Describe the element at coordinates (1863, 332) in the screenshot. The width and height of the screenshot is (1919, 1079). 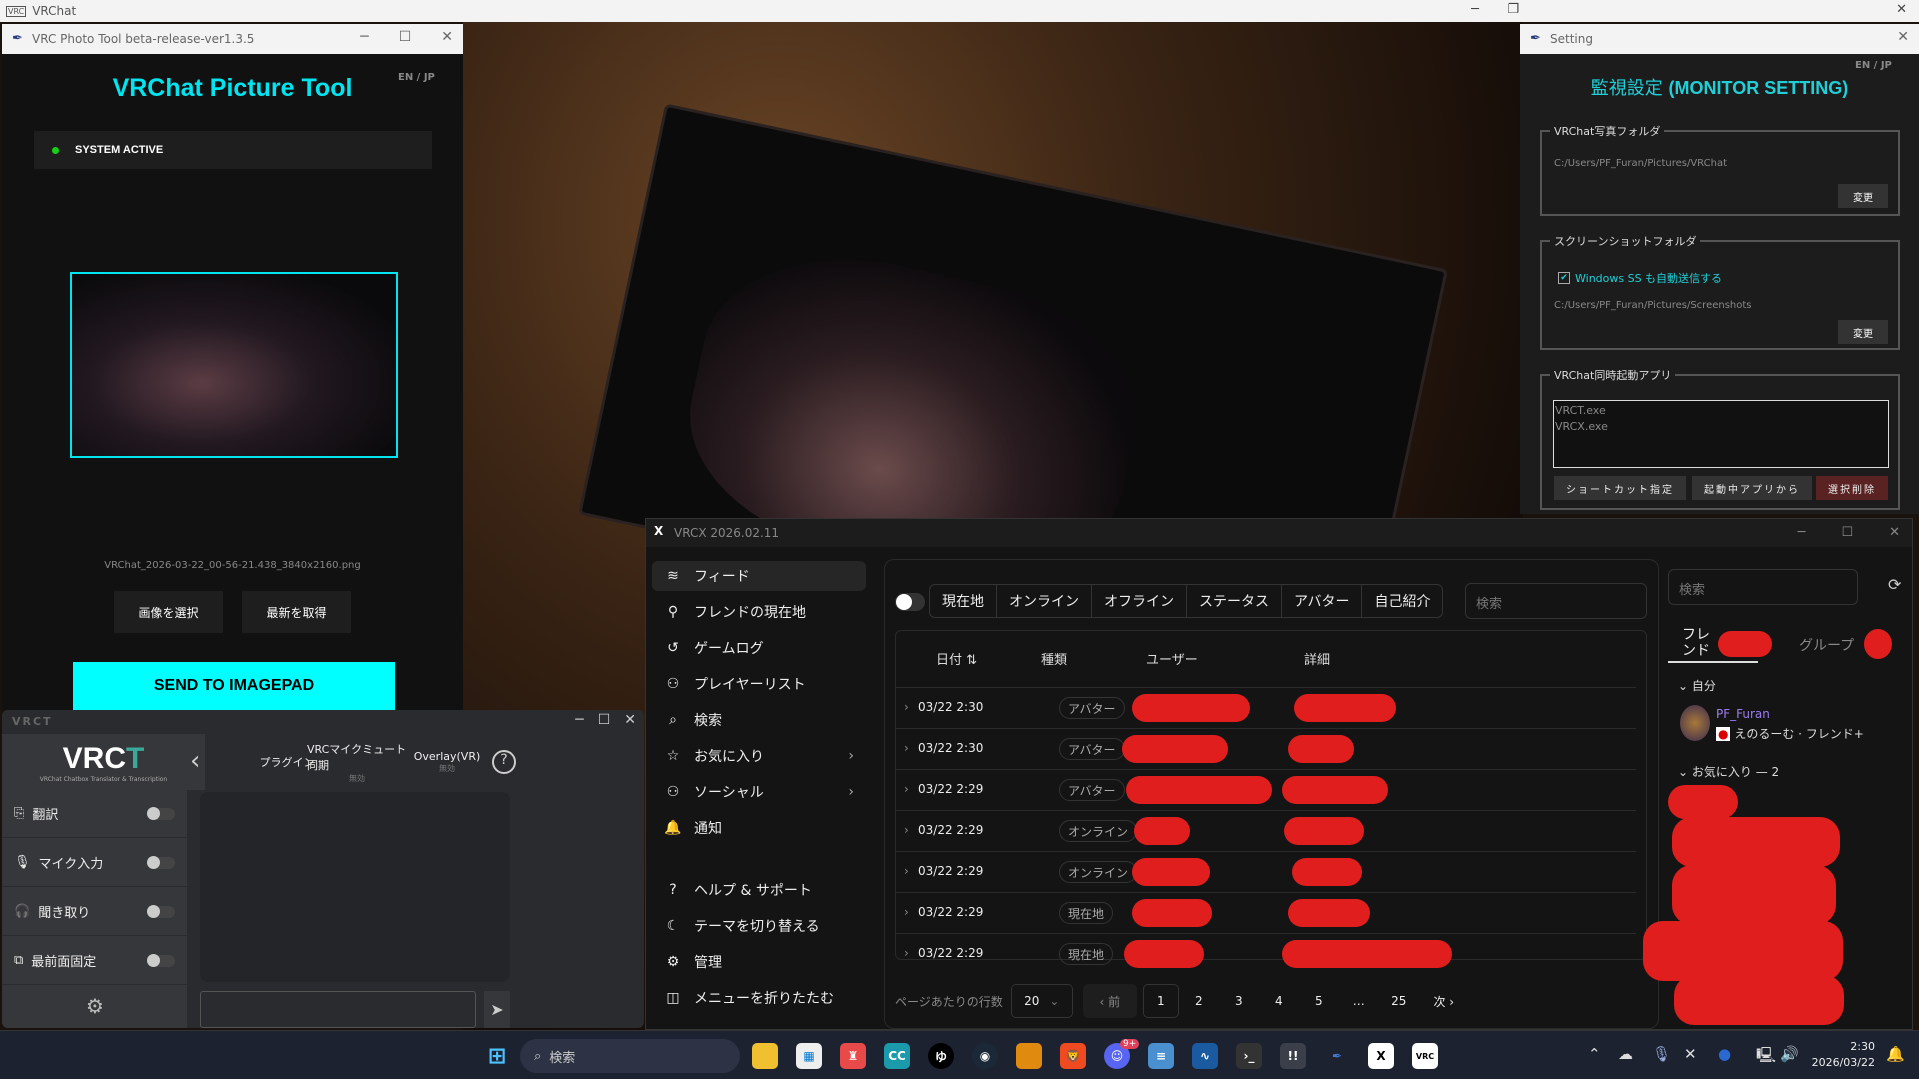
I see `change-folder-button: 変更` at that location.